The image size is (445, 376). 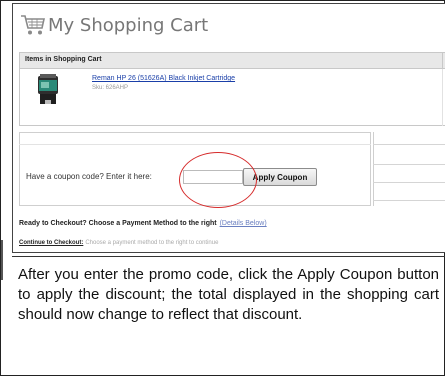 What do you see at coordinates (48, 89) in the screenshot?
I see `ink-cartridge-image` at bounding box center [48, 89].